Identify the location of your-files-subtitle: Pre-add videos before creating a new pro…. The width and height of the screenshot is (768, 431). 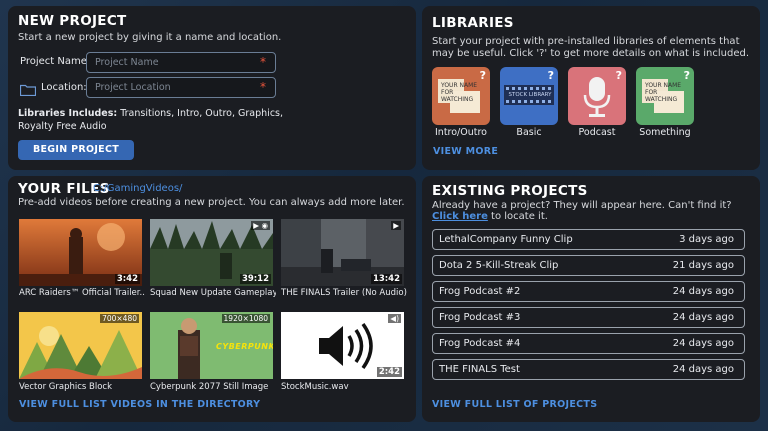
(211, 202).